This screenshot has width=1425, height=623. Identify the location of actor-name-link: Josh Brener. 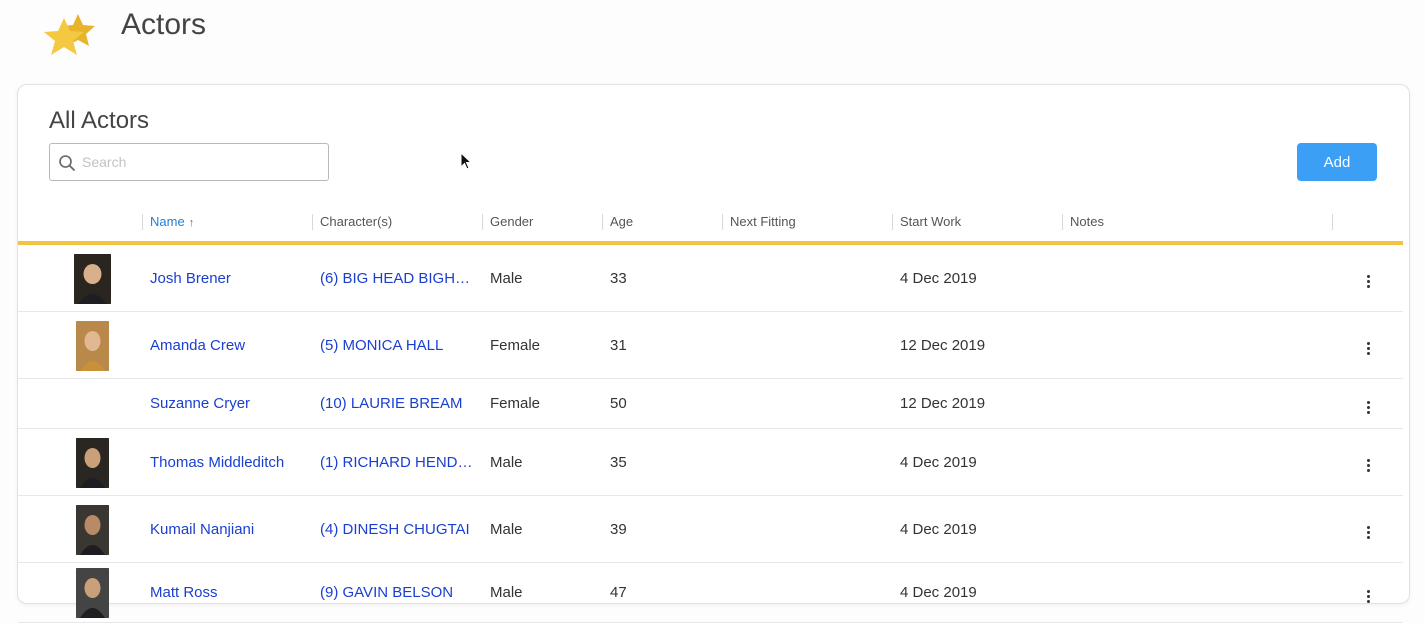
(230, 278).